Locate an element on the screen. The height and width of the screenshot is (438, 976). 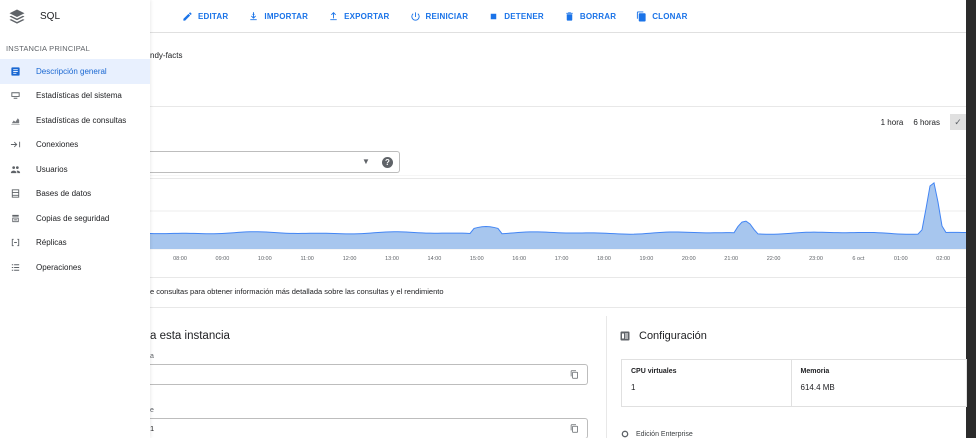
cpu-value: 1 is located at coordinates (633, 387).